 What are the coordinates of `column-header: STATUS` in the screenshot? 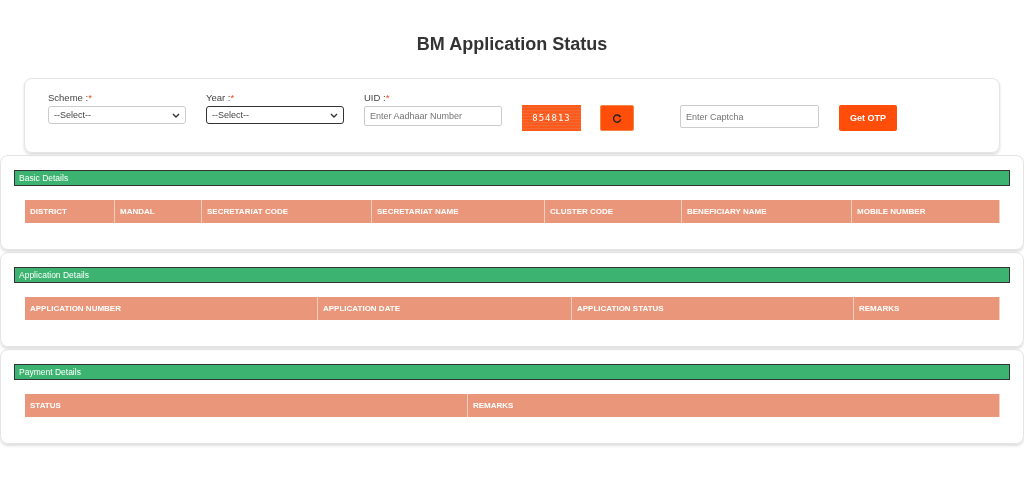 It's located at (246, 405).